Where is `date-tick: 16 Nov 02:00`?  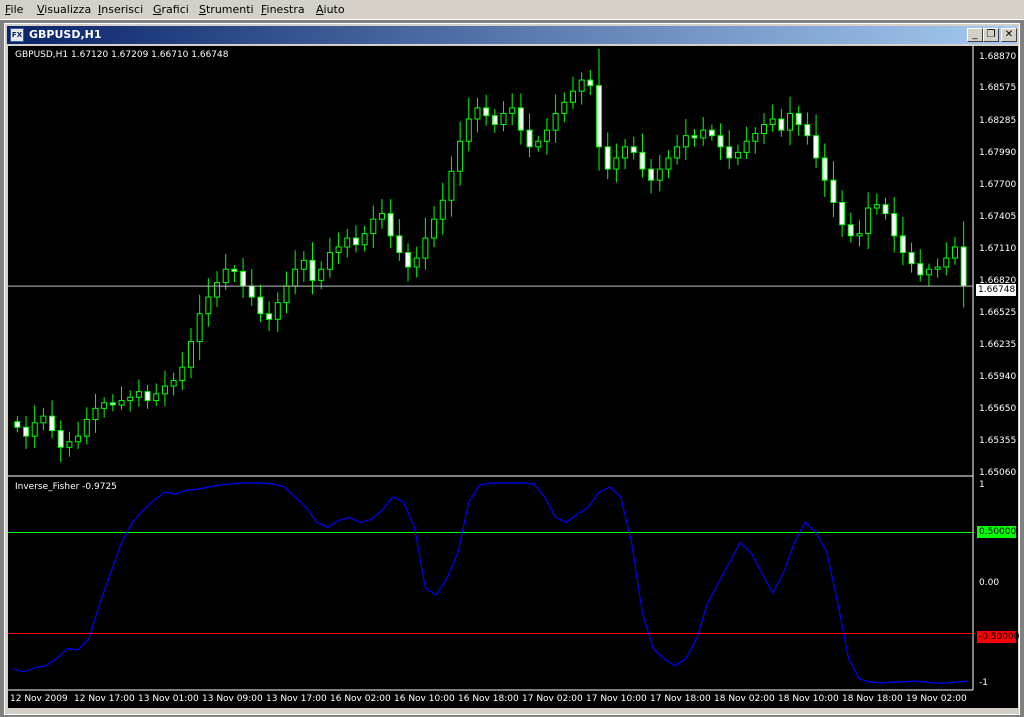
date-tick: 16 Nov 02:00 is located at coordinates (360, 699).